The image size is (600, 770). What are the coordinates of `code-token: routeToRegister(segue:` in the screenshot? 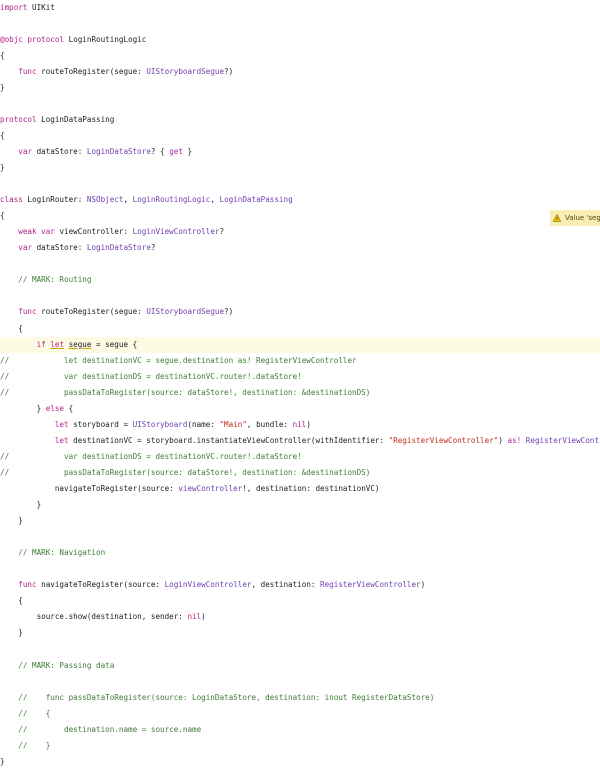 It's located at (91, 71).